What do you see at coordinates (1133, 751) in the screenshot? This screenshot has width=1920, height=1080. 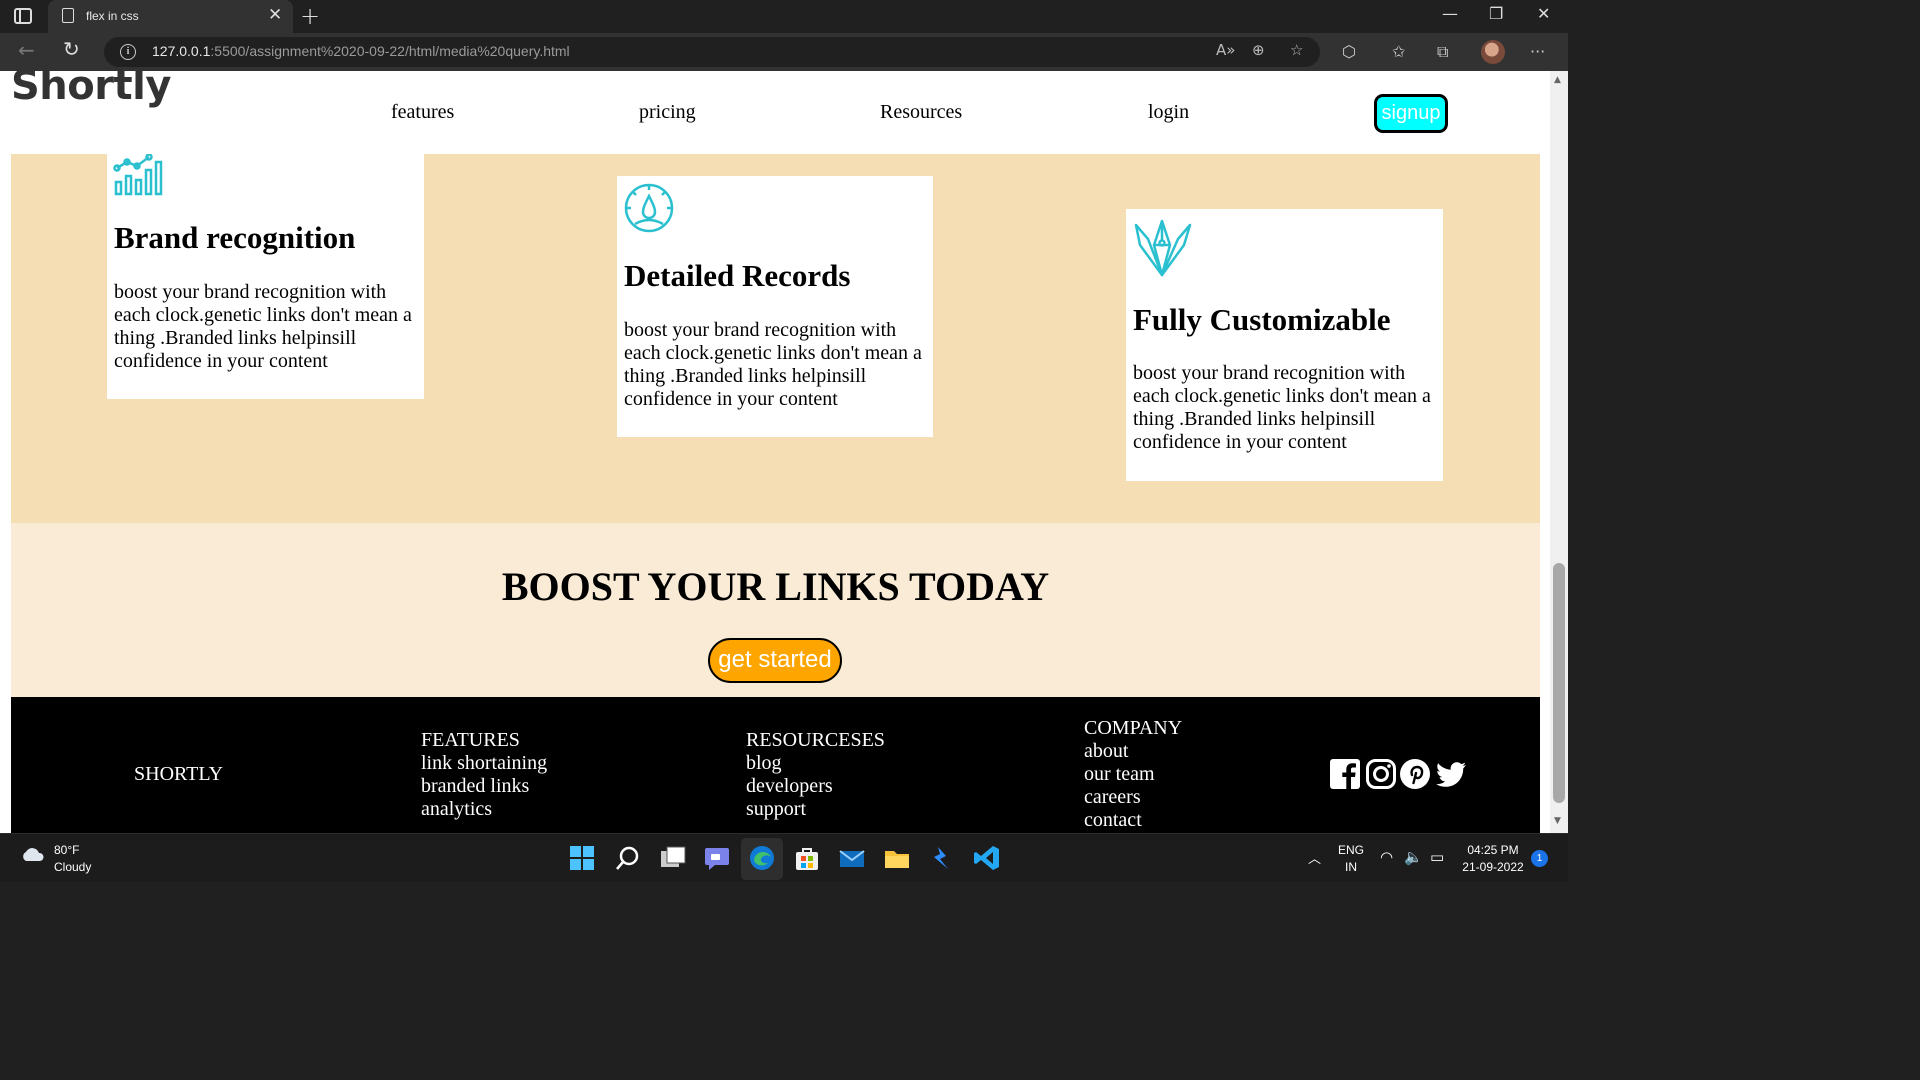 I see `footer-link: about` at bounding box center [1133, 751].